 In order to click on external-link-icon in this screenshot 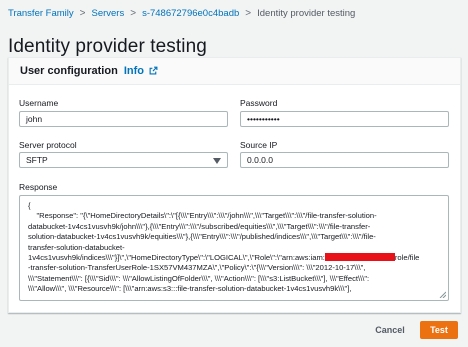, I will do `click(153, 70)`.